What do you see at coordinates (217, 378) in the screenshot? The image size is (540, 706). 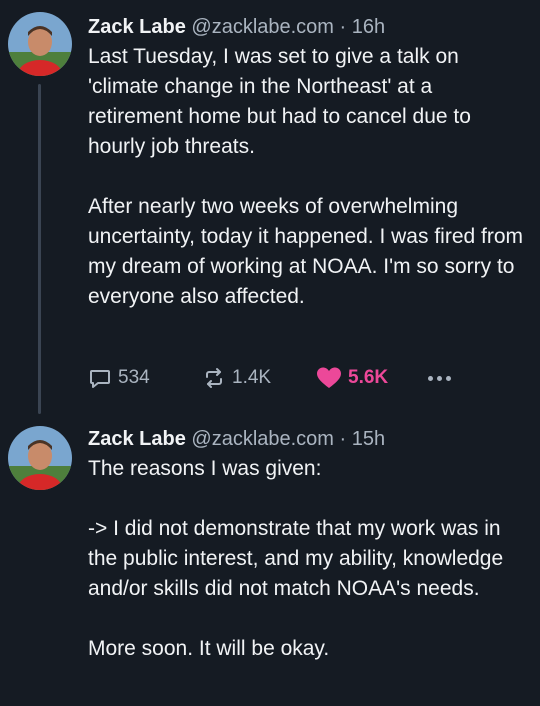 I see `repost-arrows-icon` at bounding box center [217, 378].